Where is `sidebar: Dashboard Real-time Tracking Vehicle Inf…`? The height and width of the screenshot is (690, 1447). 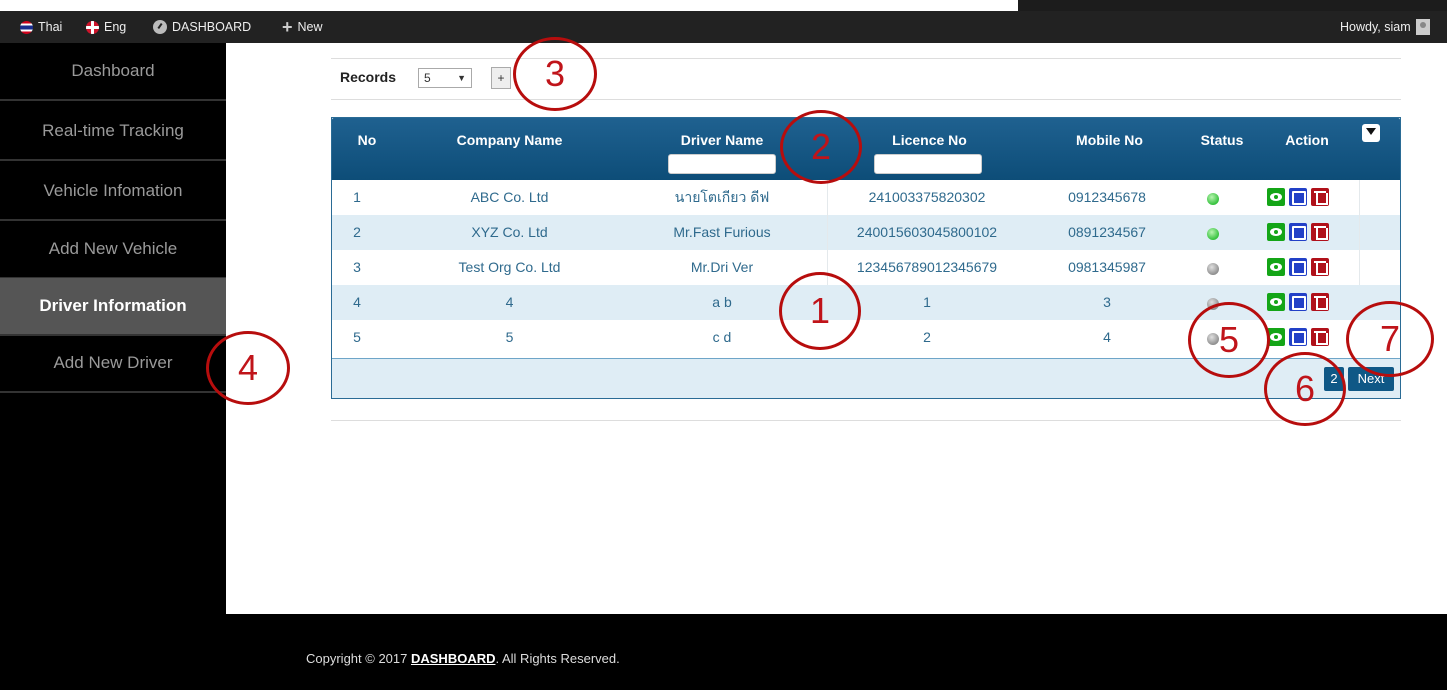 sidebar: Dashboard Real-time Tracking Vehicle Inf… is located at coordinates (113, 328).